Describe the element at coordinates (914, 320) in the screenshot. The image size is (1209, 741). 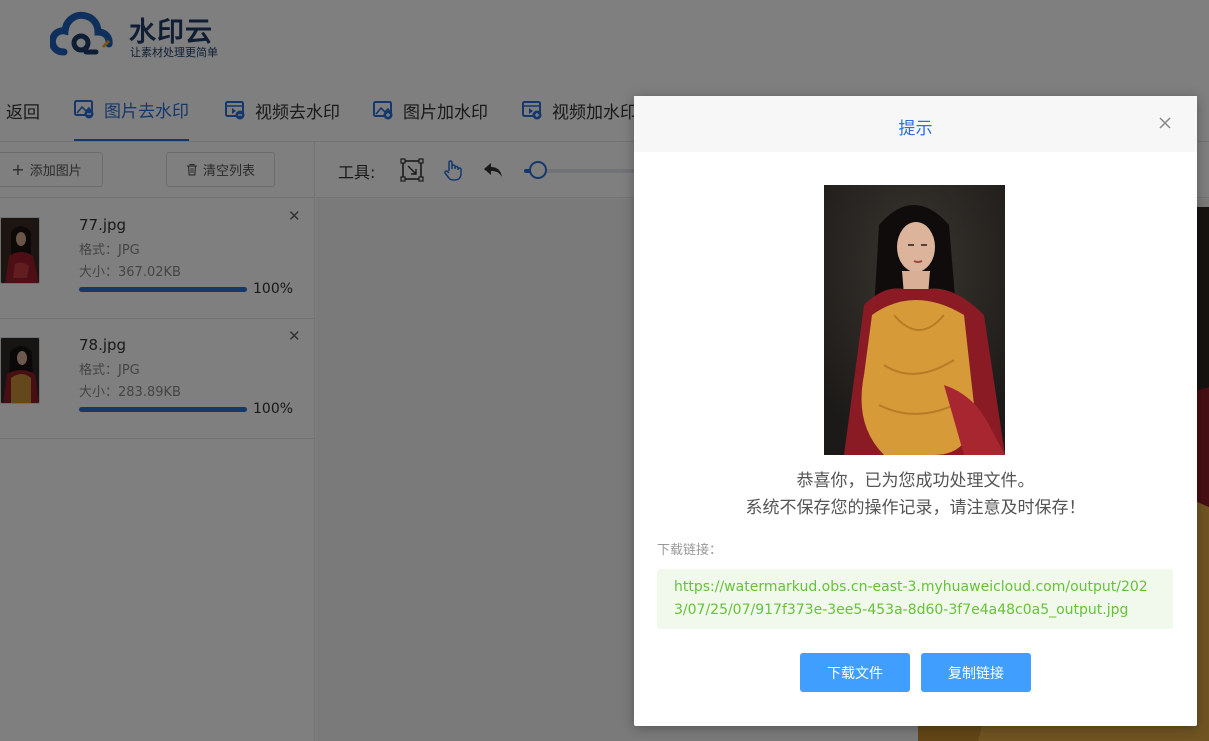
I see `processed-image-preview` at that location.